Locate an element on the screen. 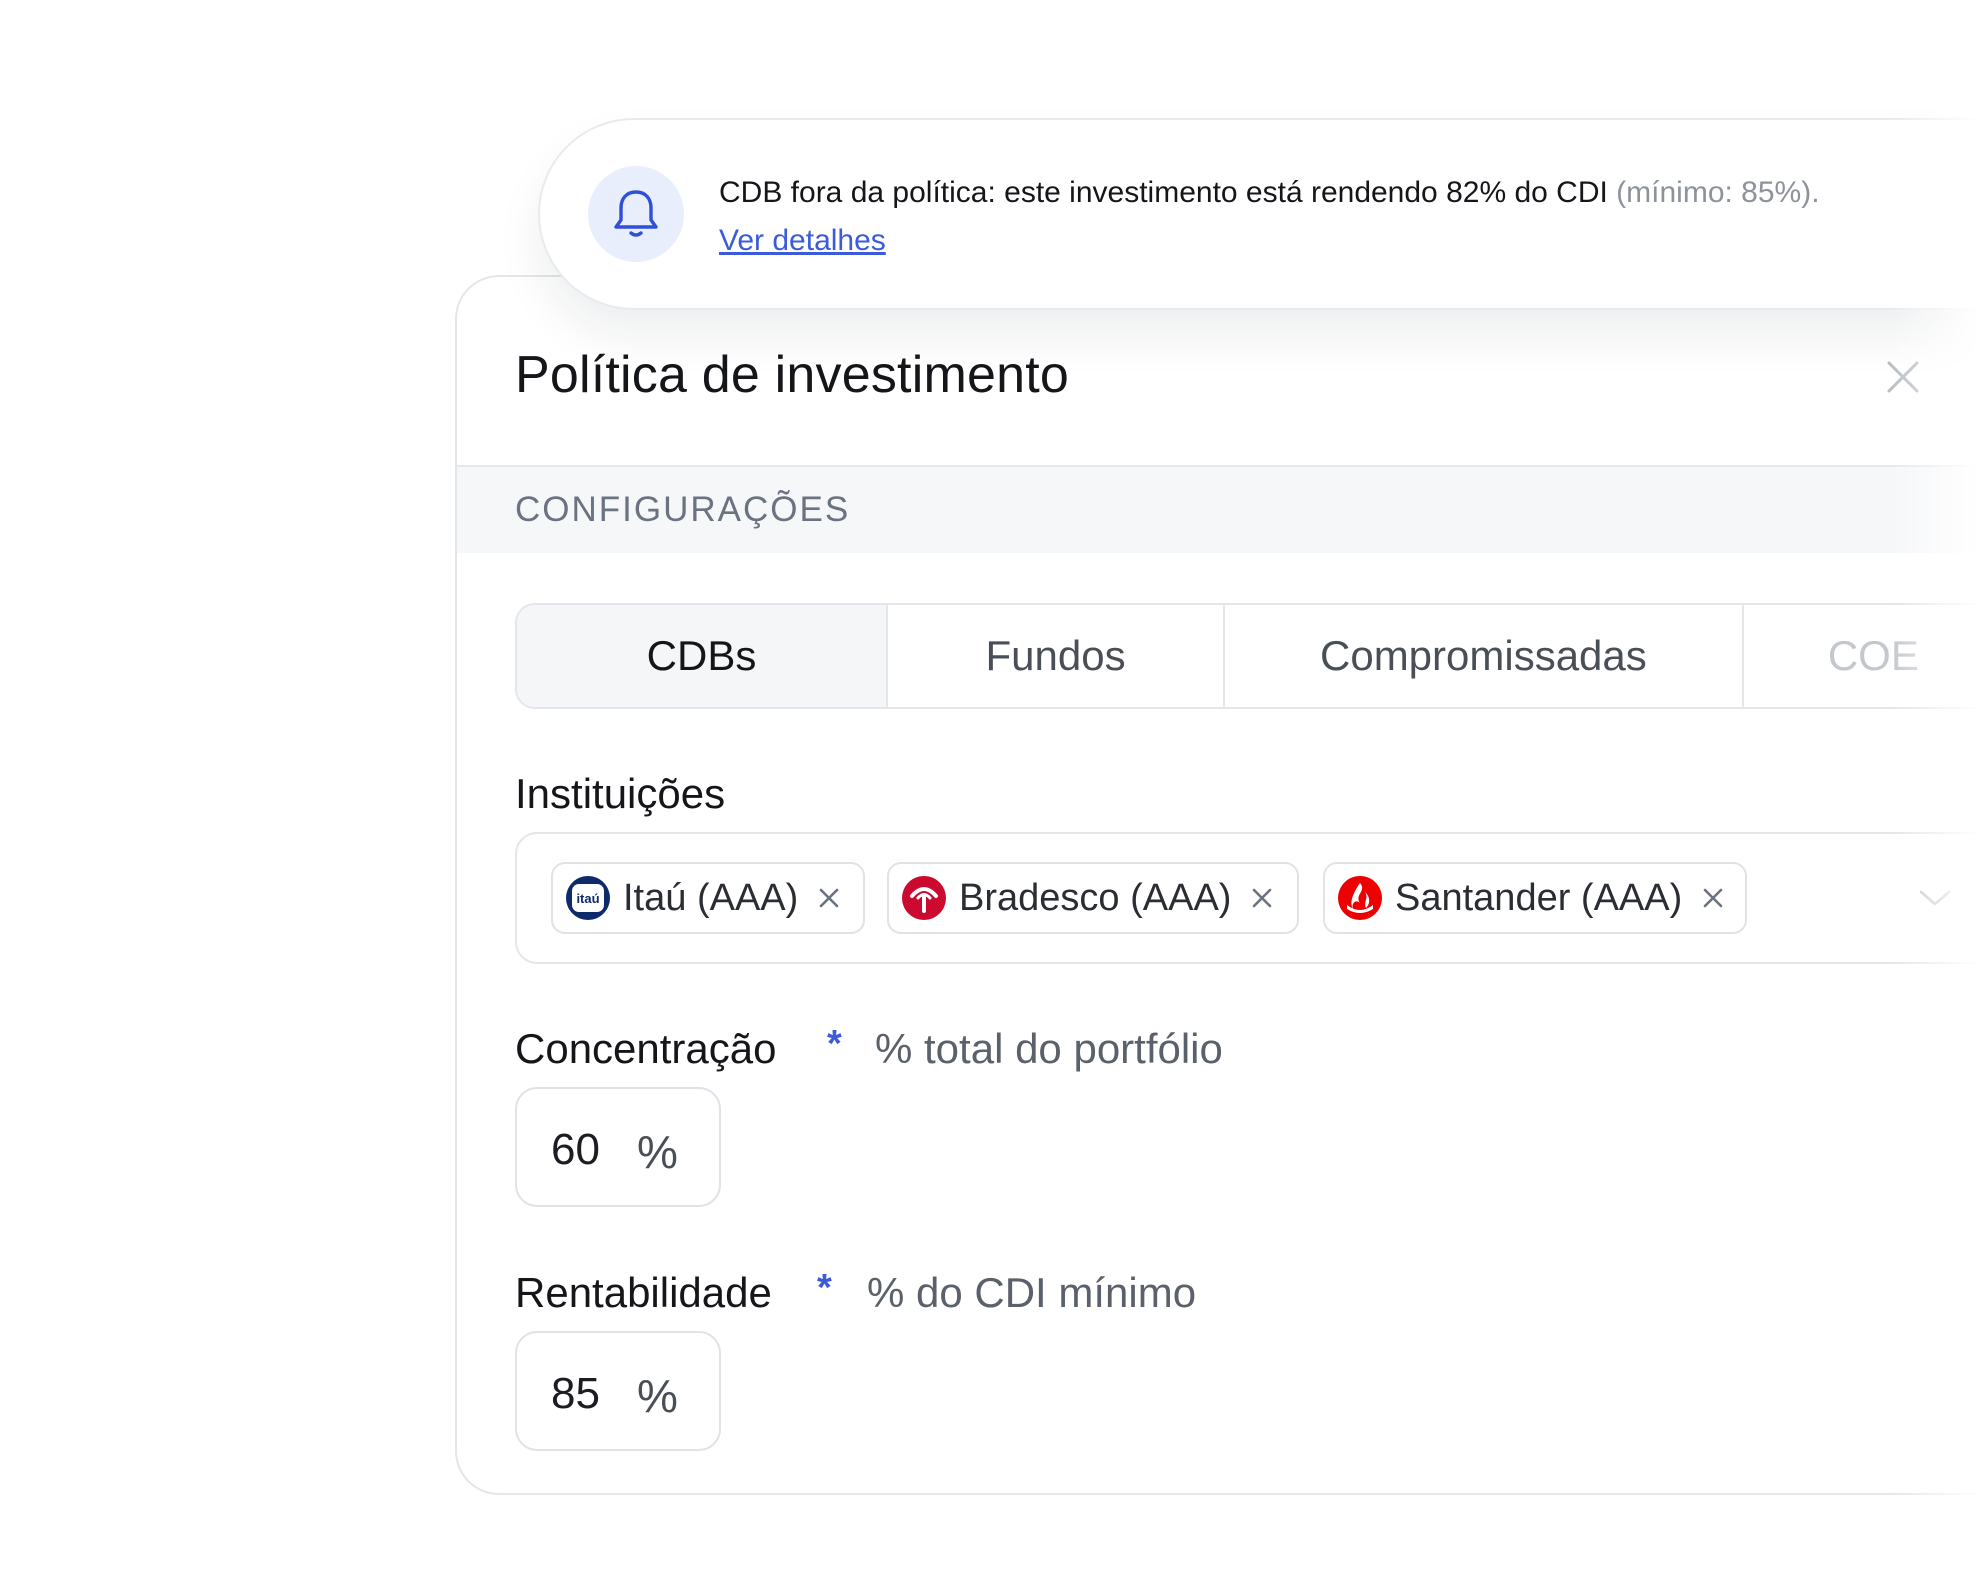 Image resolution: width=1980 pixels, height=1590 pixels. profitability-input: 85 % is located at coordinates (618, 1391).